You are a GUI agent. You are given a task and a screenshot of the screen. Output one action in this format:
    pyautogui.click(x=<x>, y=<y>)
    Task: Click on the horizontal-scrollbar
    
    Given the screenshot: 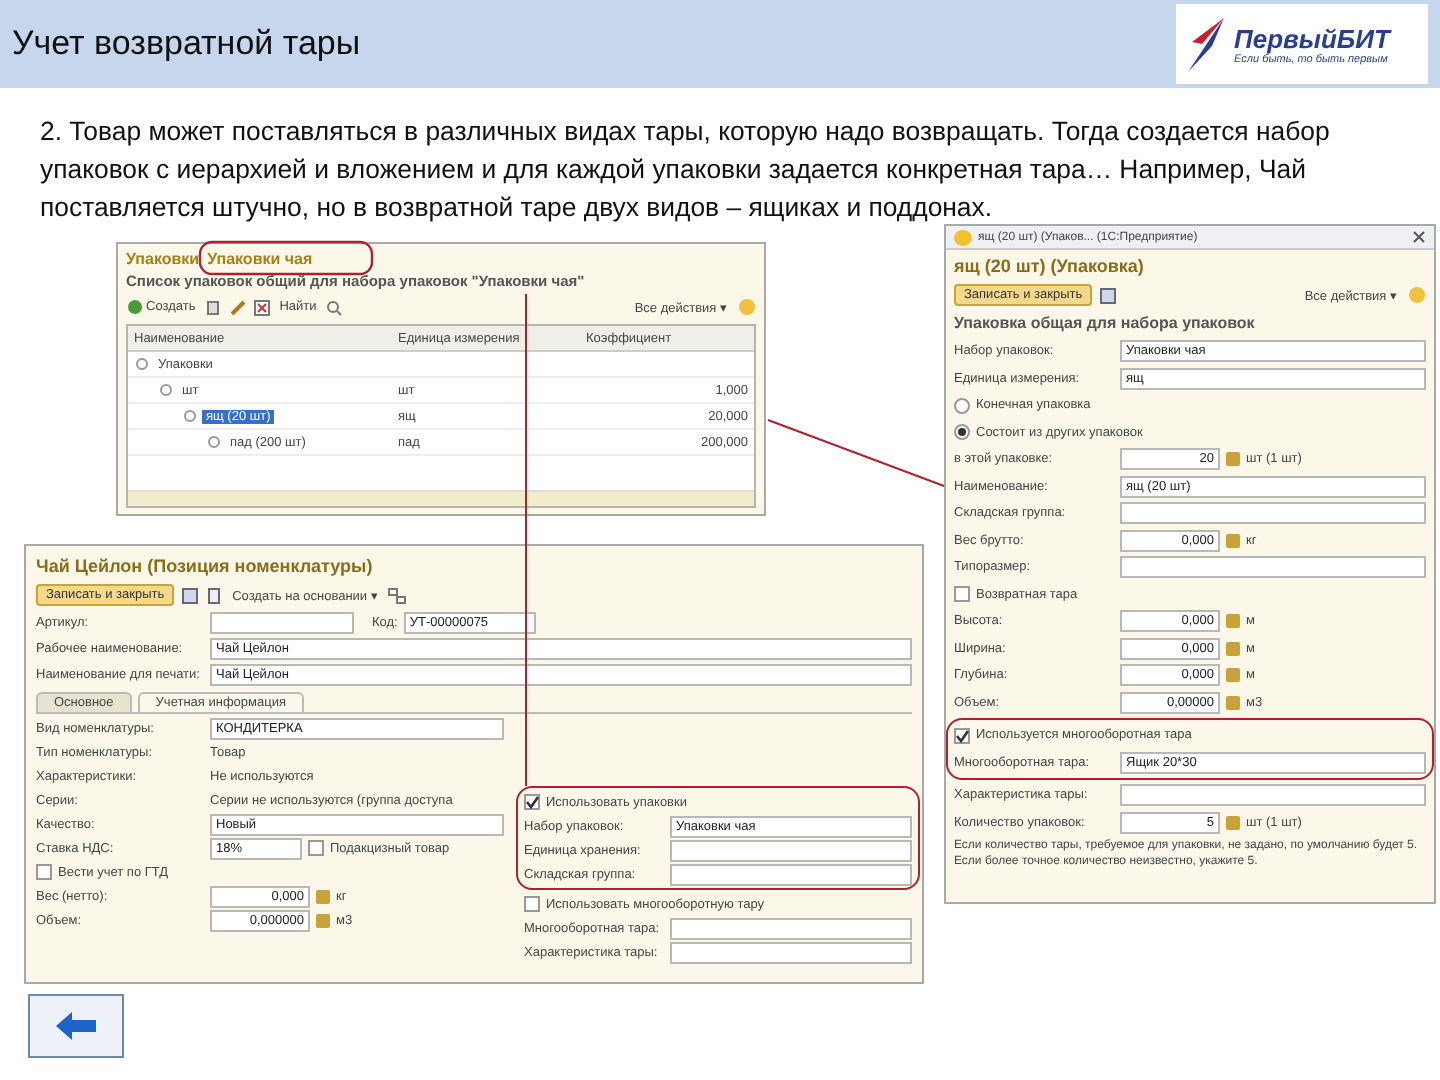 What is the action you would take?
    pyautogui.click(x=441, y=498)
    